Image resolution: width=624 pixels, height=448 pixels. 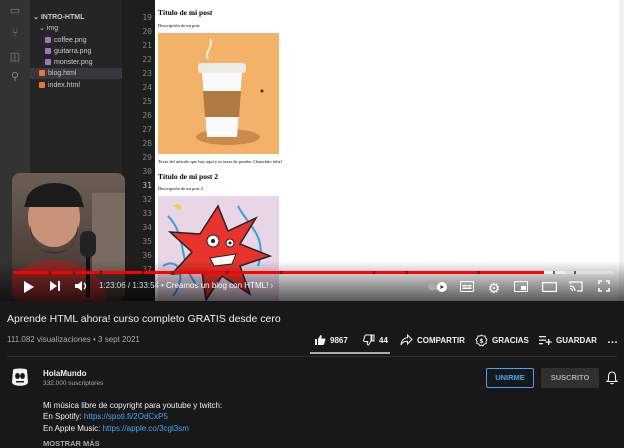 I want to click on subfolder-label: img, so click(x=52, y=28).